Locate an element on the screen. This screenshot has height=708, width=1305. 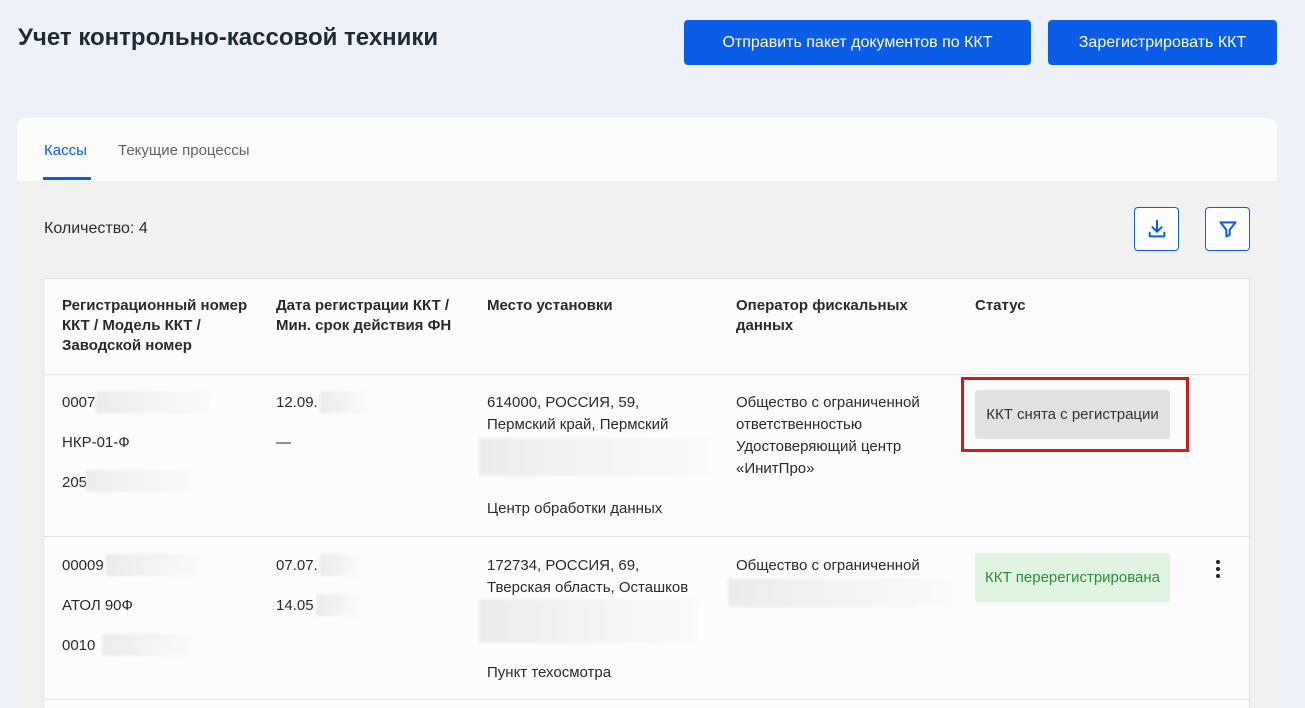
active-tab-indicator is located at coordinates (67, 178).